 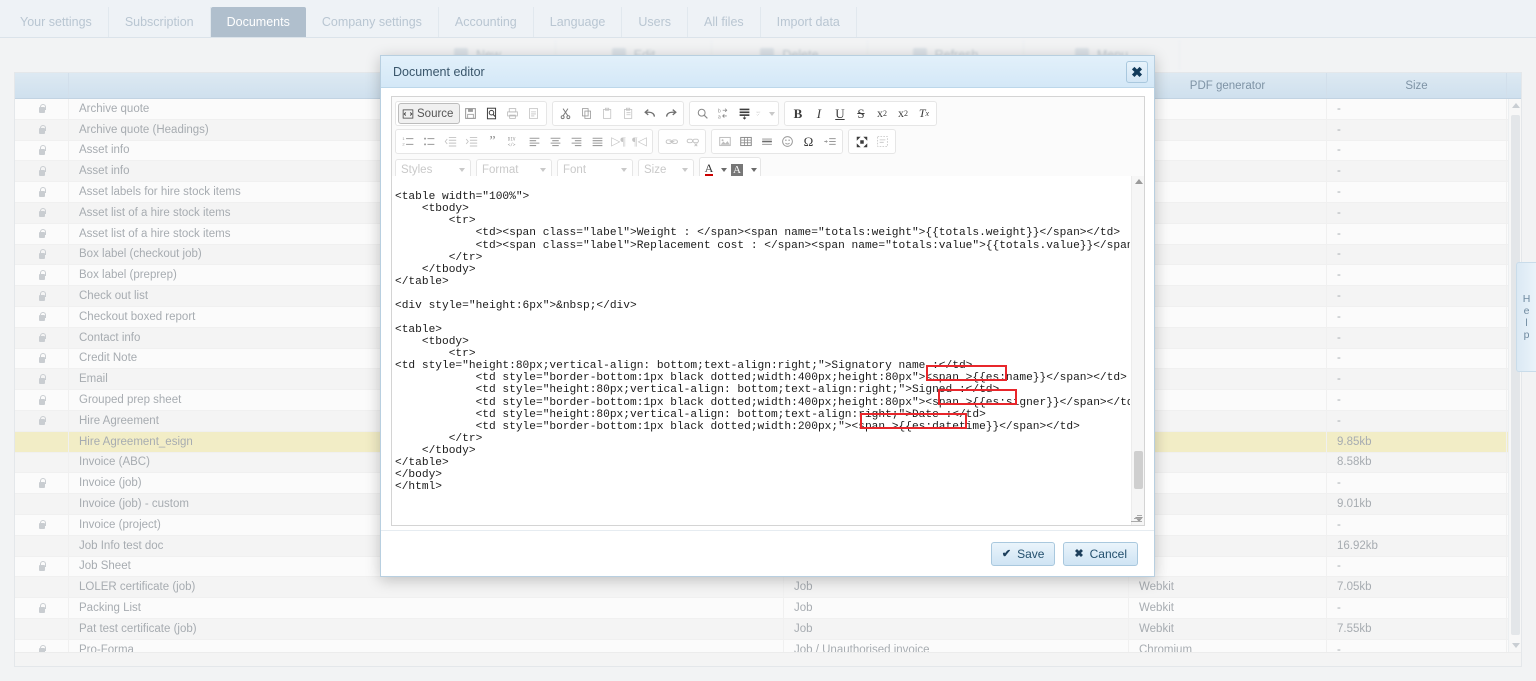 I want to click on numbered-list-icon: 12, so click(x=408, y=141).